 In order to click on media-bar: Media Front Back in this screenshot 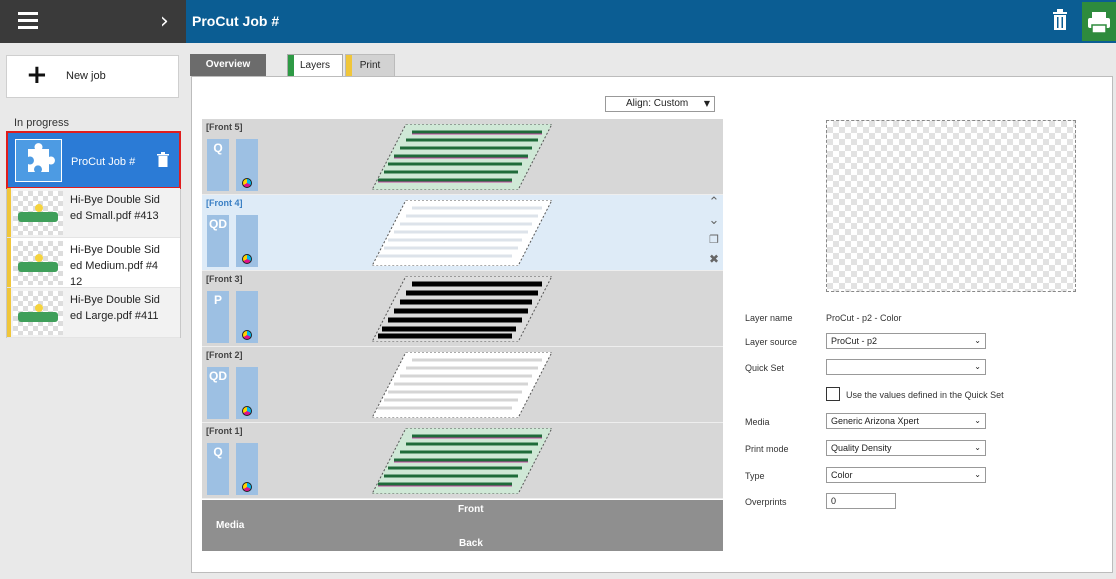, I will do `click(462, 525)`.